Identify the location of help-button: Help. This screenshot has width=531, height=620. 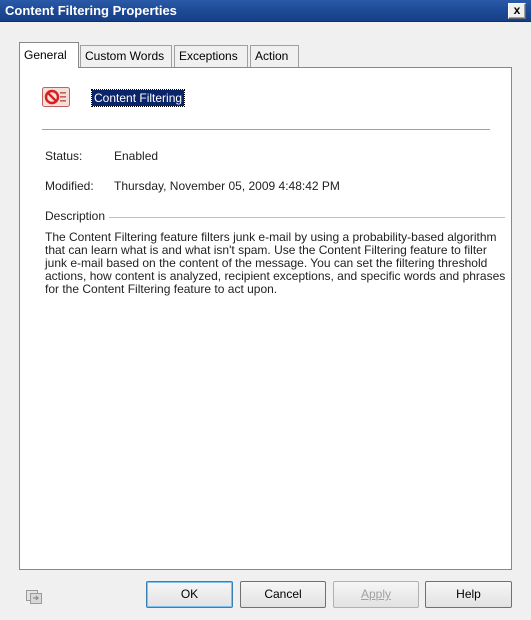
(468, 594).